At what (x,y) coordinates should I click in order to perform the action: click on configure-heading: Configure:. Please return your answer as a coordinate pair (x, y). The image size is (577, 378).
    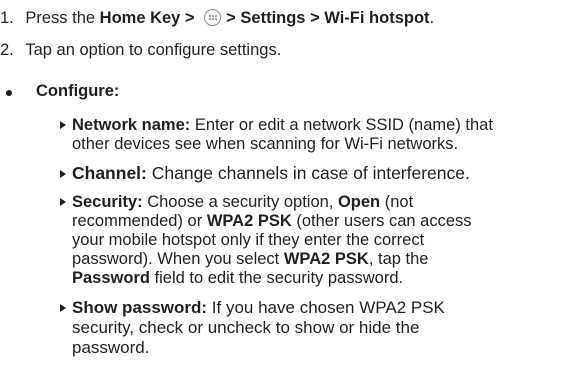
    Looking at the image, I should click on (77, 91).